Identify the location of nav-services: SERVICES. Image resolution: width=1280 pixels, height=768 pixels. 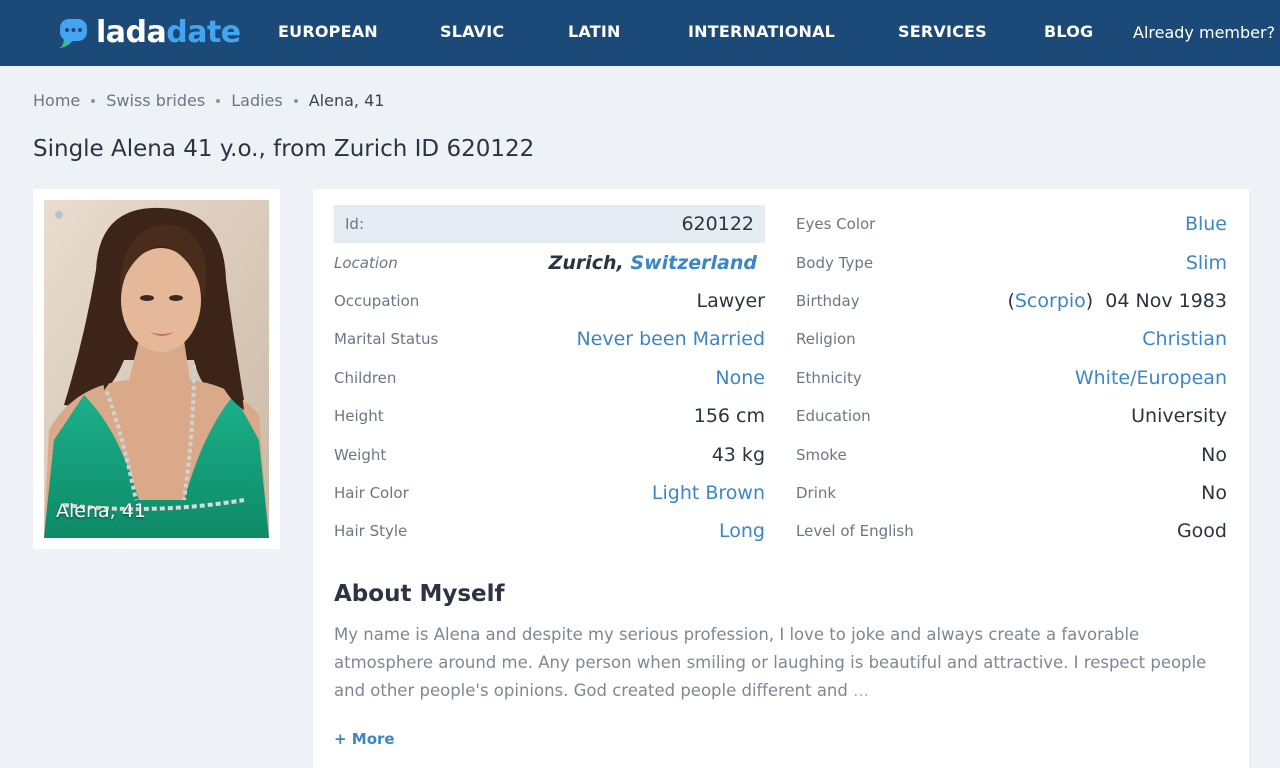
(942, 31).